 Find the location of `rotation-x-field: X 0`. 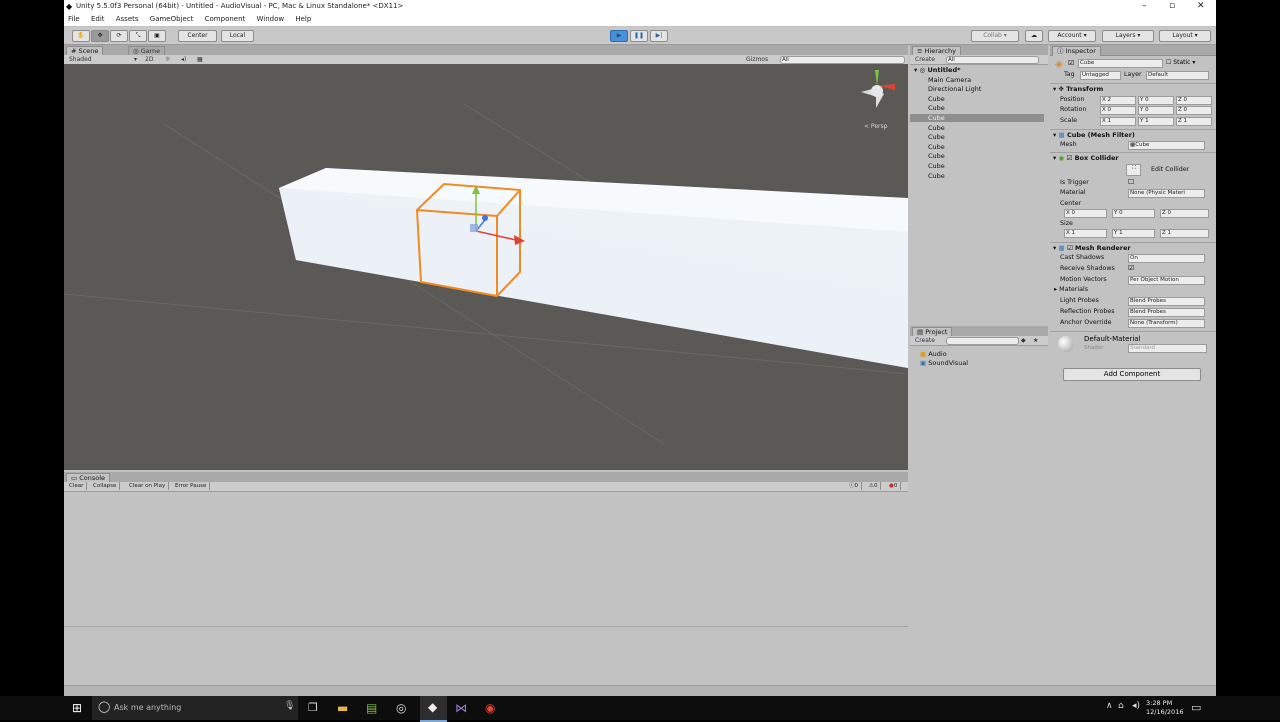

rotation-x-field: X 0 is located at coordinates (1118, 110).